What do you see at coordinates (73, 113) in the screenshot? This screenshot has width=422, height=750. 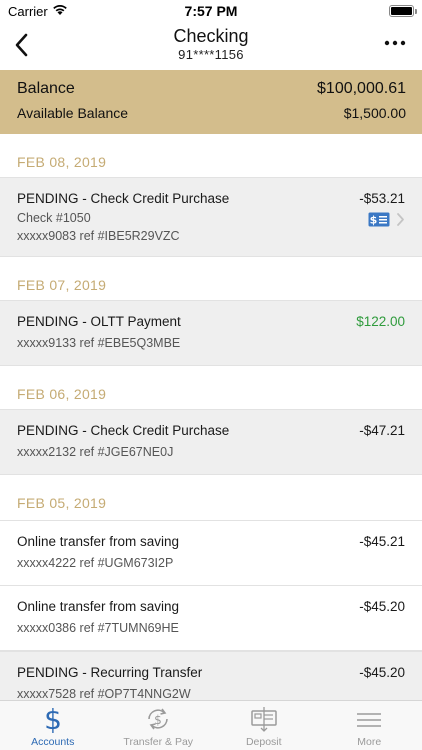 I see `available-balance-label: Available Balance` at bounding box center [73, 113].